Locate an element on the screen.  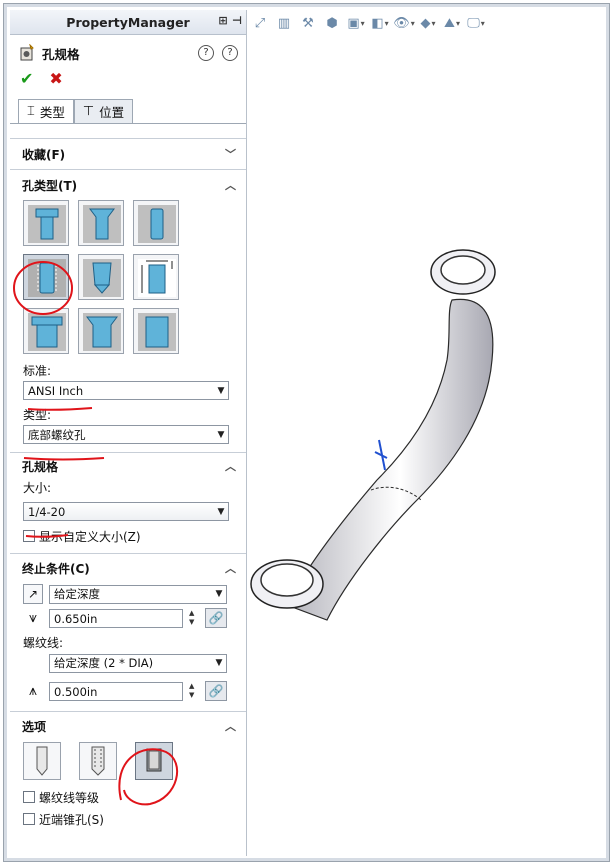
hole-type-header: 孔类型(T) ︿ is located at coordinates (128, 185).